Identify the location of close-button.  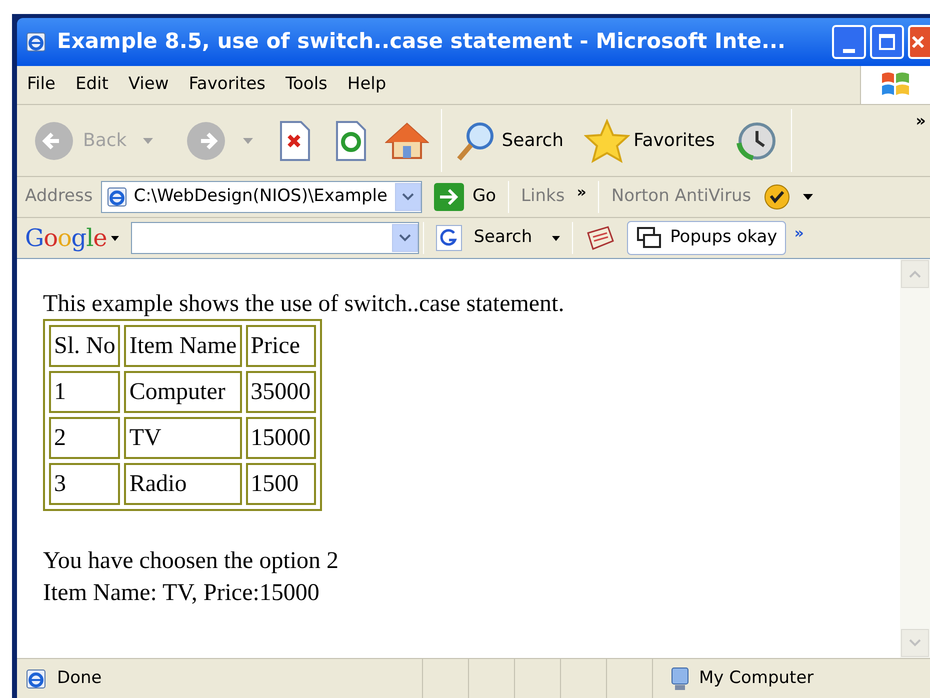
(919, 42).